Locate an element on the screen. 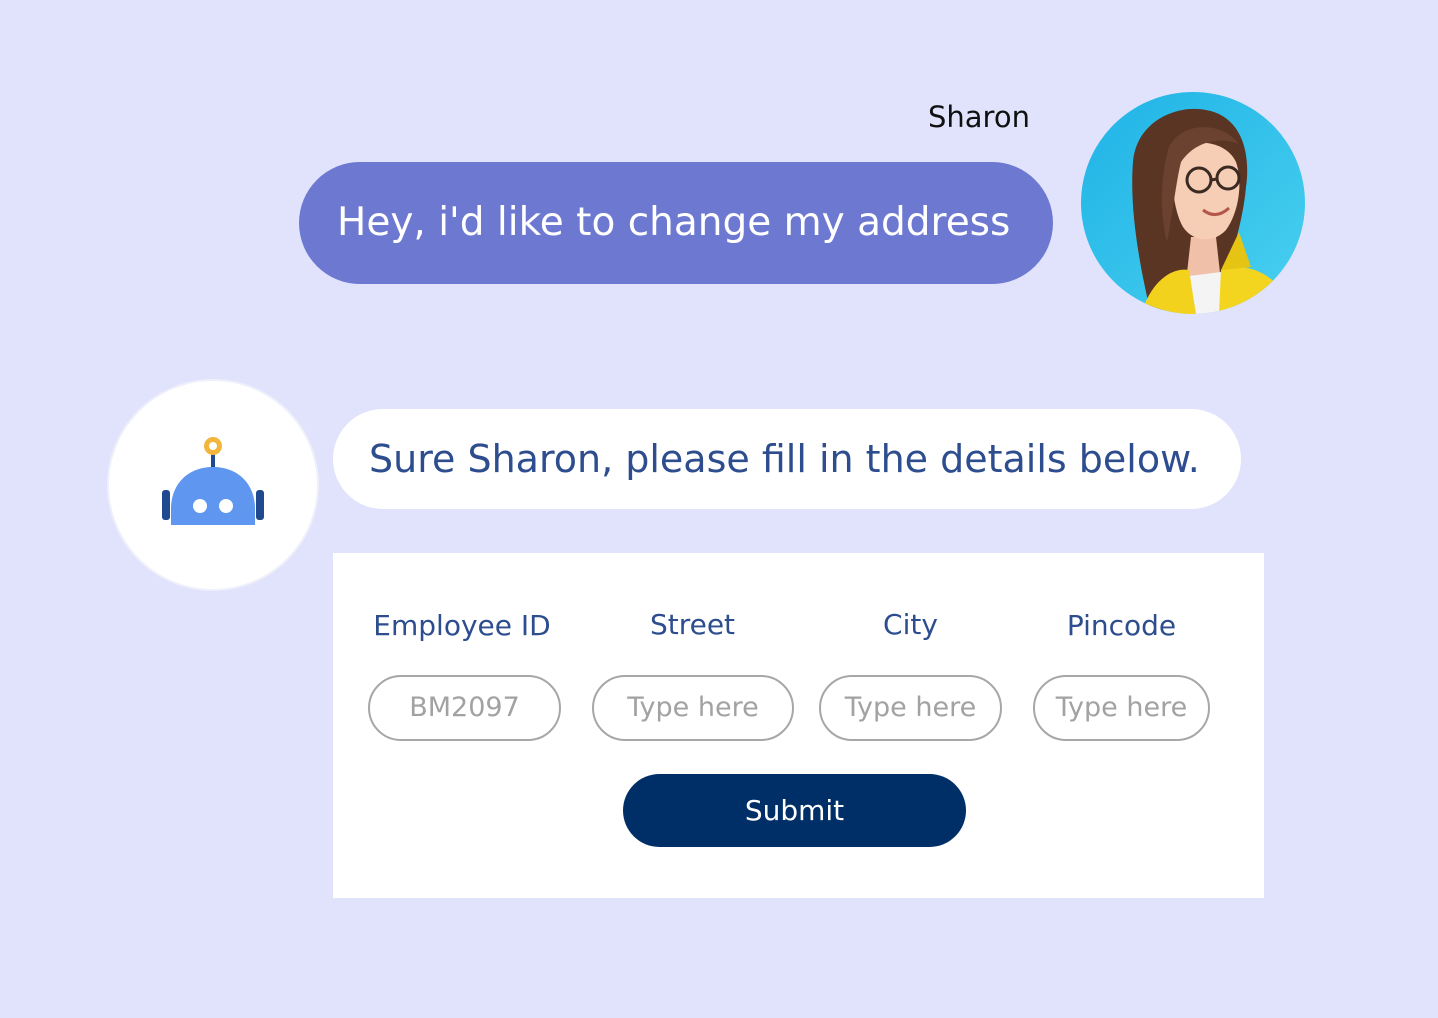  user-avatar-photo-icon is located at coordinates (1193, 203).